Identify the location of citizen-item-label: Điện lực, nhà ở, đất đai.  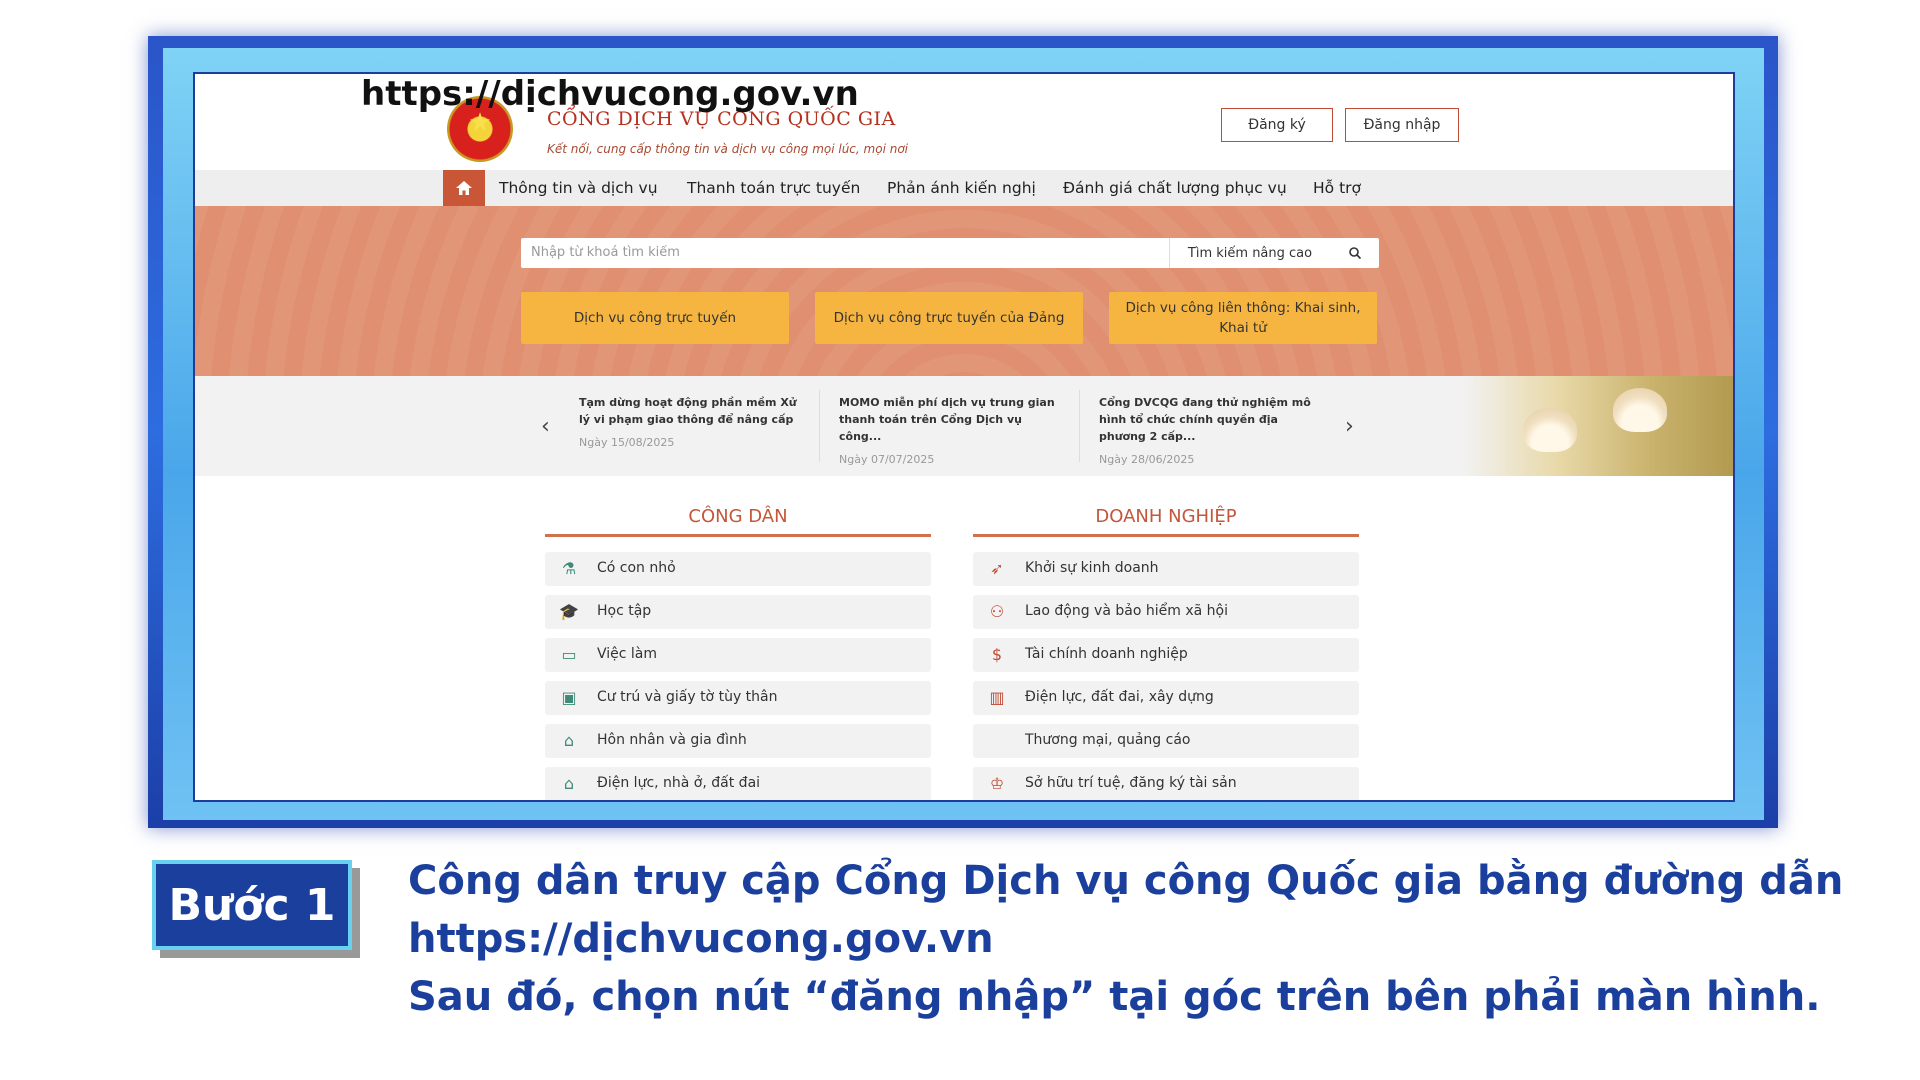
(679, 783).